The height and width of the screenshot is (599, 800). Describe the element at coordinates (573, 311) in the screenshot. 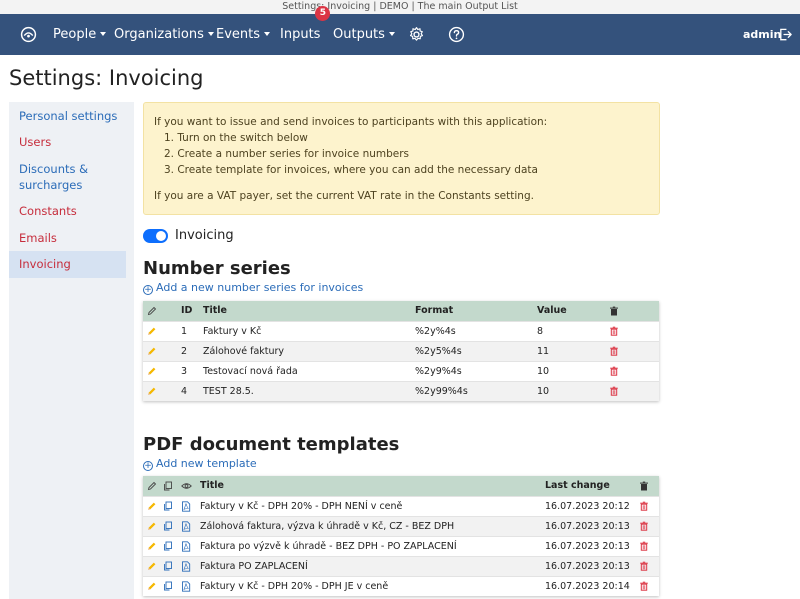

I see `value-column-header: Value` at that location.